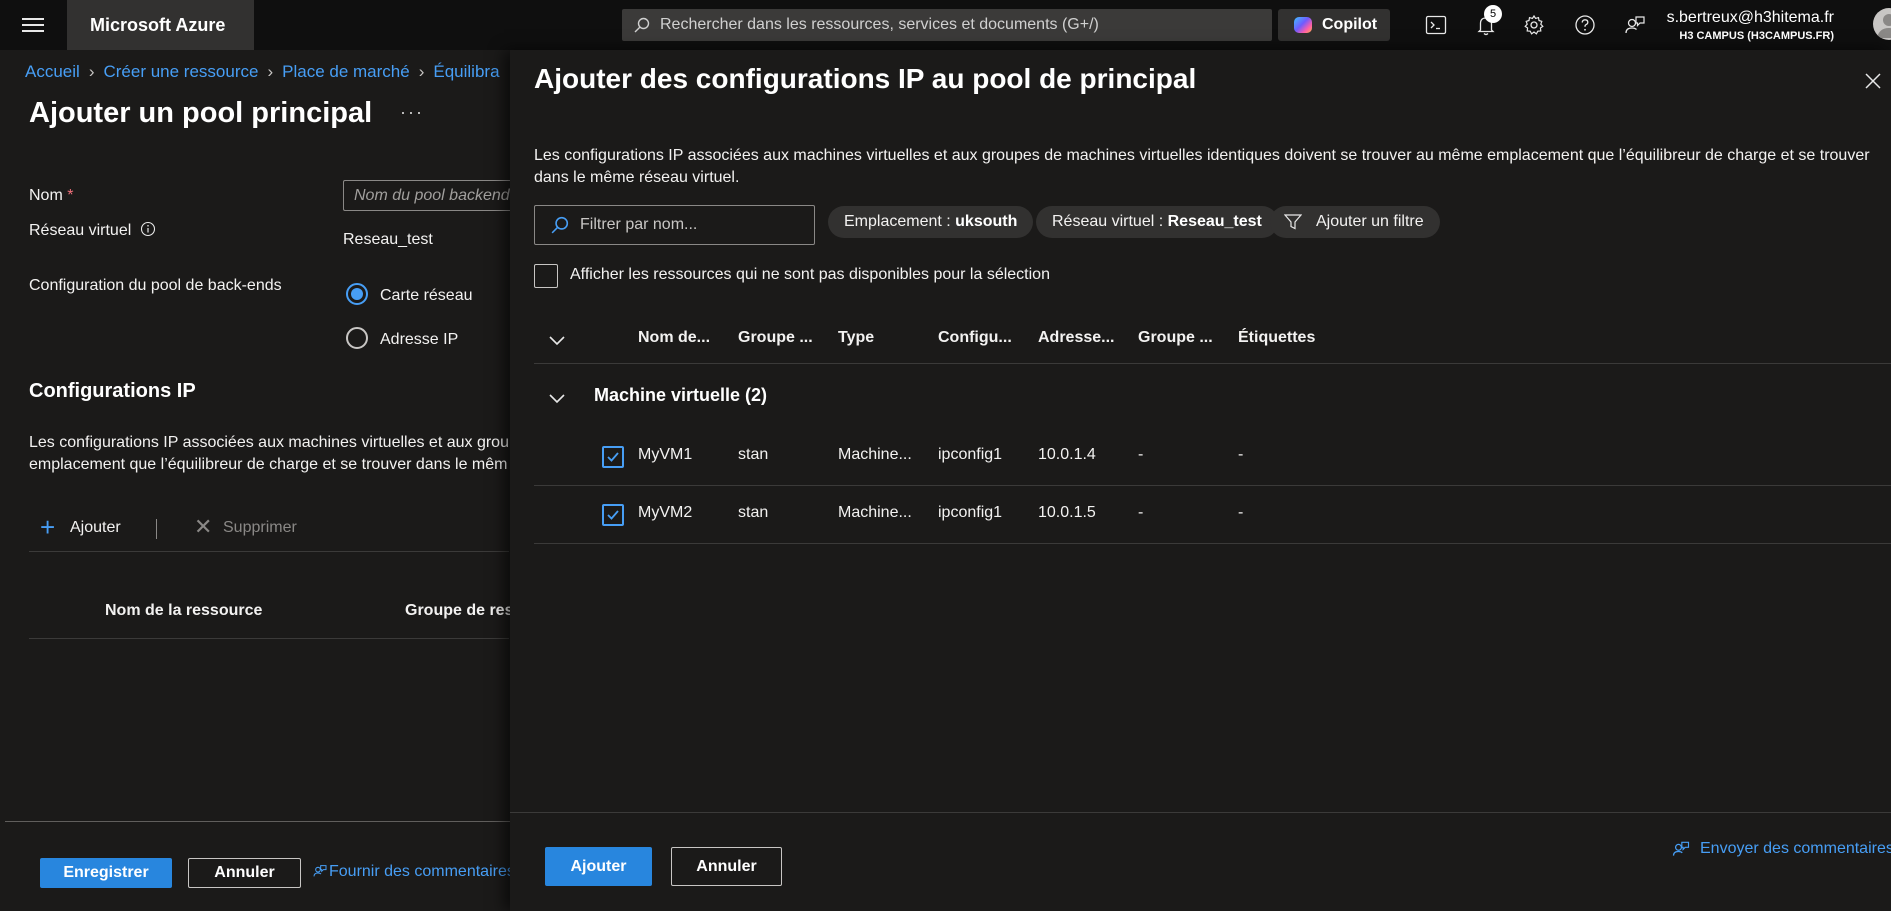  Describe the element at coordinates (1067, 512) in the screenshot. I see `cell-ip-address: 10.0.1.5` at that location.